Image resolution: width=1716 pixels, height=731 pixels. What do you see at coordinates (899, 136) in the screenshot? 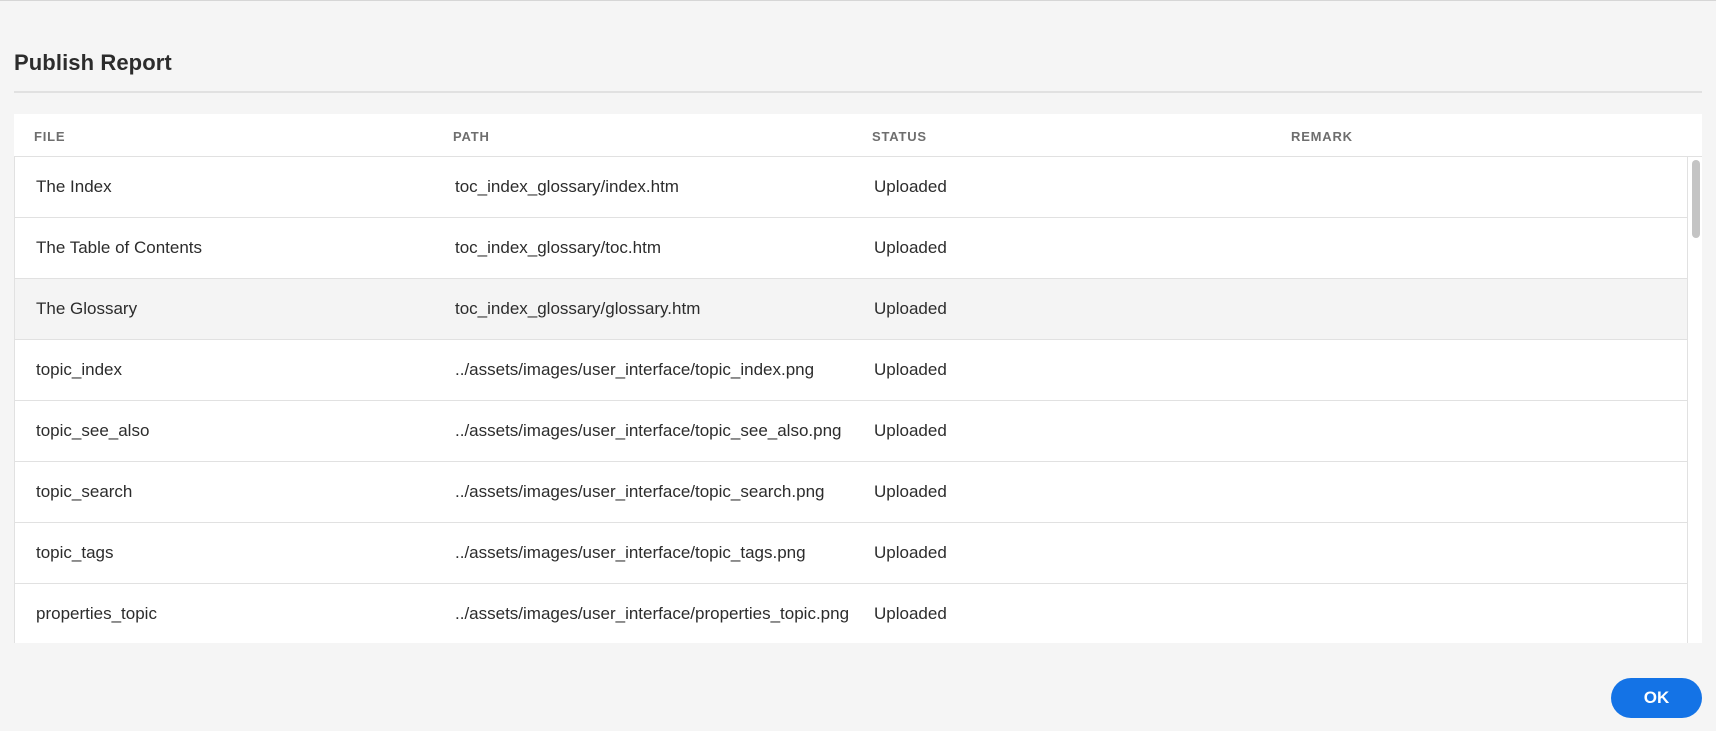
I see `column-header-status: STATUS` at bounding box center [899, 136].